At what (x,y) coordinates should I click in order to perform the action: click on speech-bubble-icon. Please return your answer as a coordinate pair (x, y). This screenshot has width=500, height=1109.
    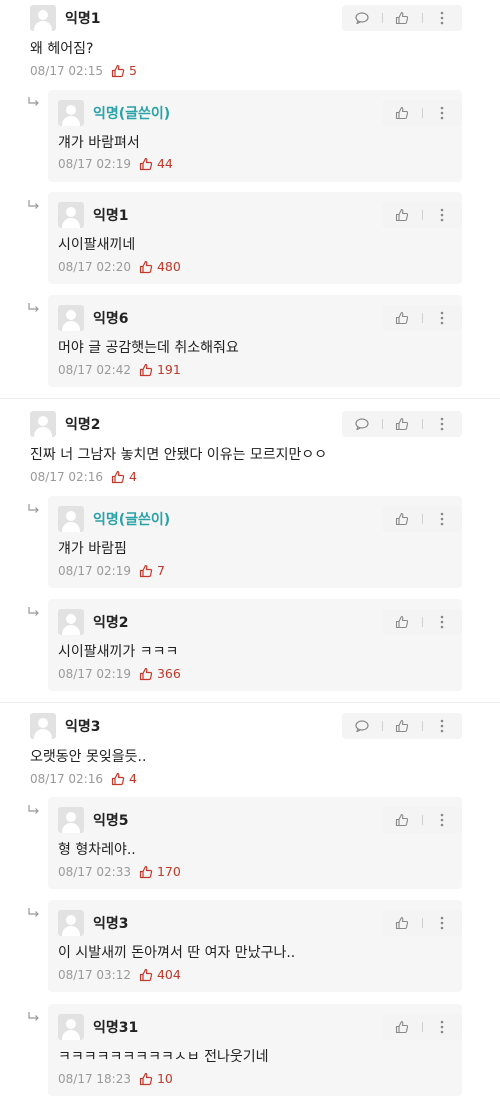
    Looking at the image, I should click on (362, 726).